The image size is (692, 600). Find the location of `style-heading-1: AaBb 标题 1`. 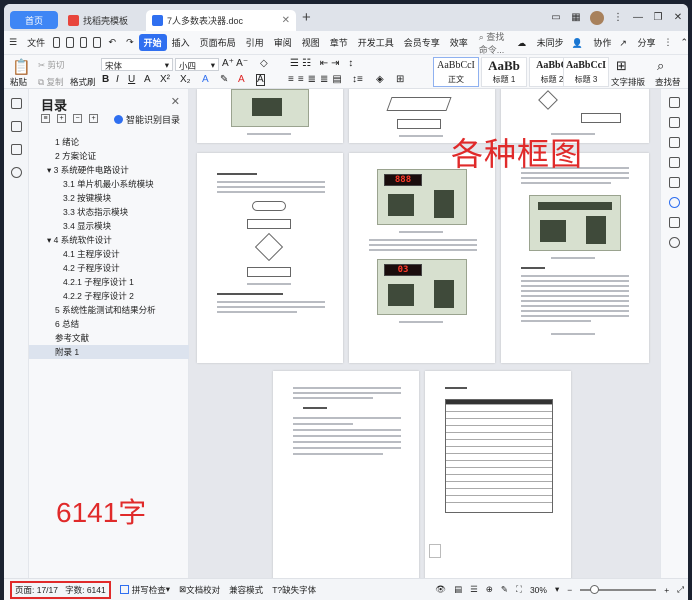

style-heading-1: AaBb 标题 1 is located at coordinates (504, 72).